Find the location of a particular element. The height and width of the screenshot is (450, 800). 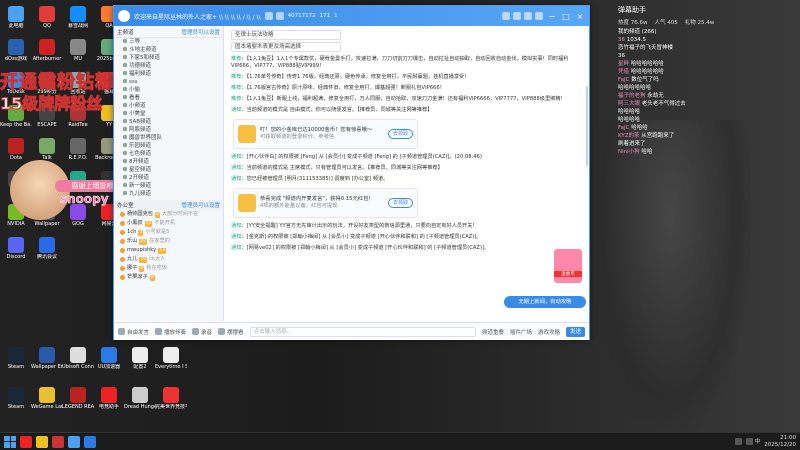

close-button: × is located at coordinates (580, 16).